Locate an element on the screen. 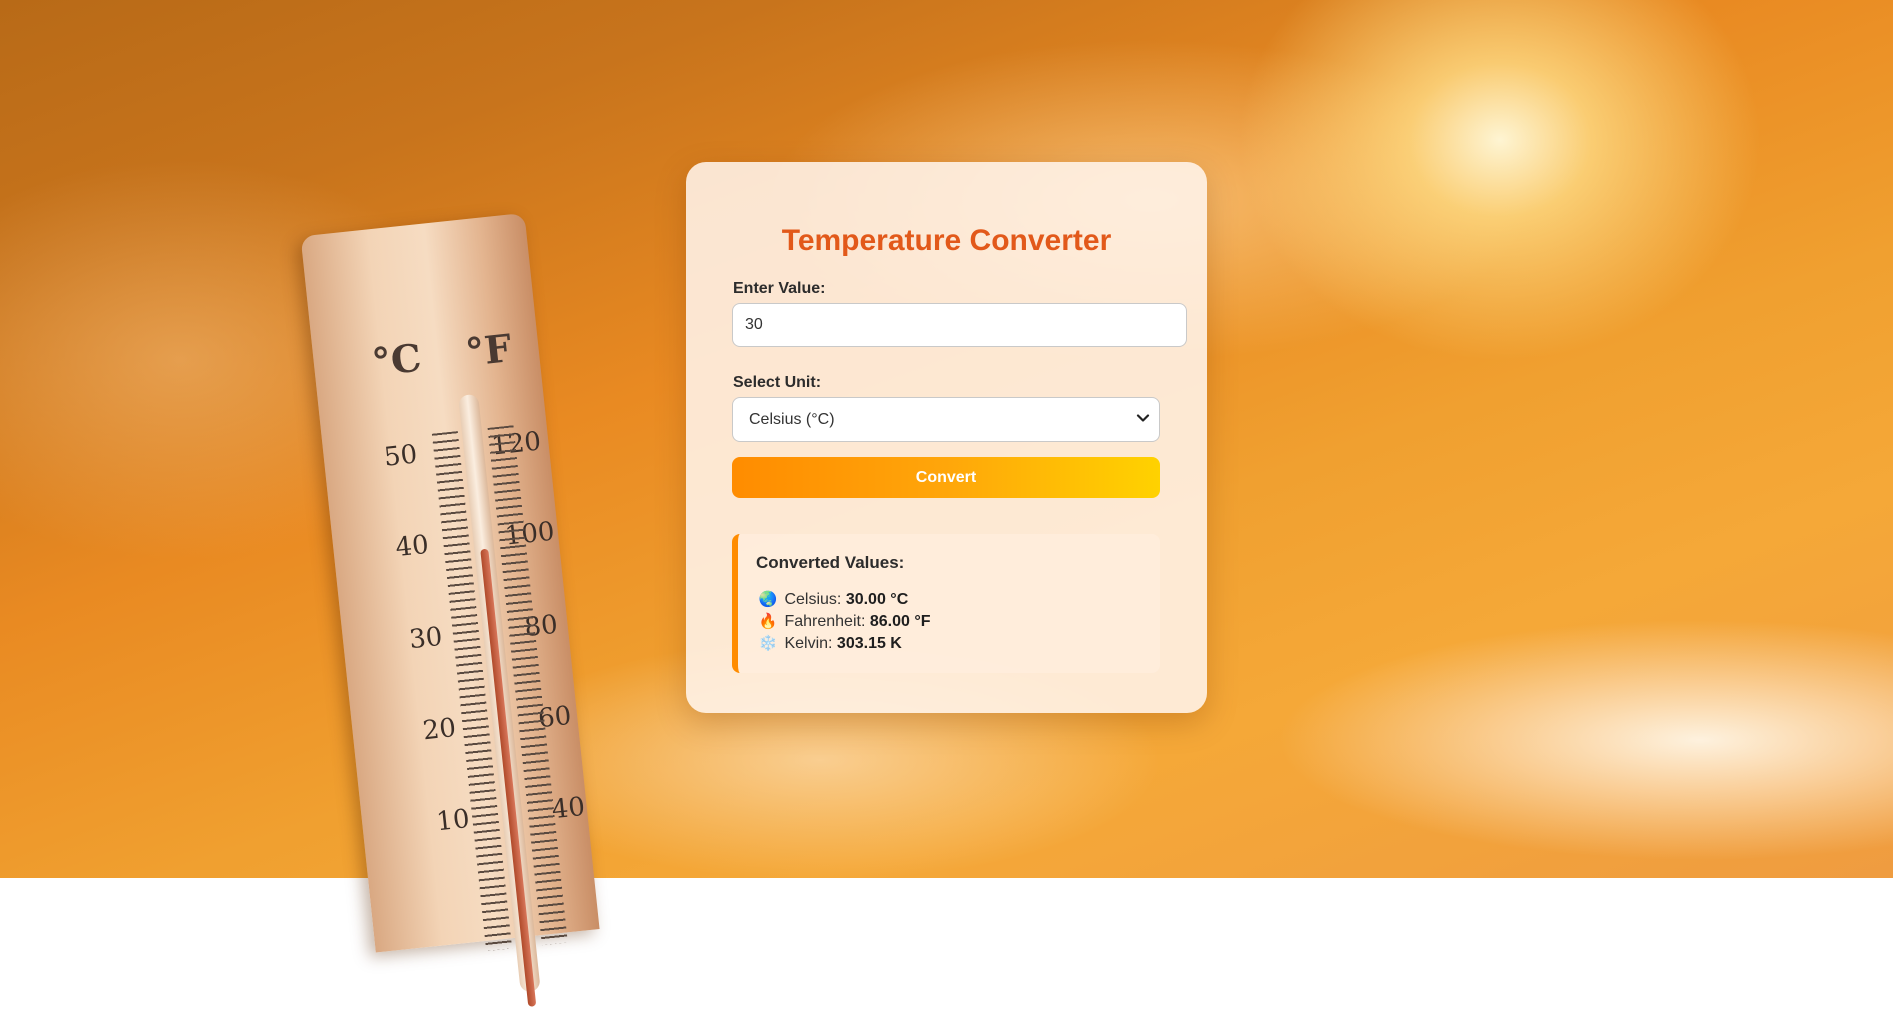 Image resolution: width=1893 pixels, height=1022 pixels. unit-label: Select Unit: is located at coordinates (777, 382).